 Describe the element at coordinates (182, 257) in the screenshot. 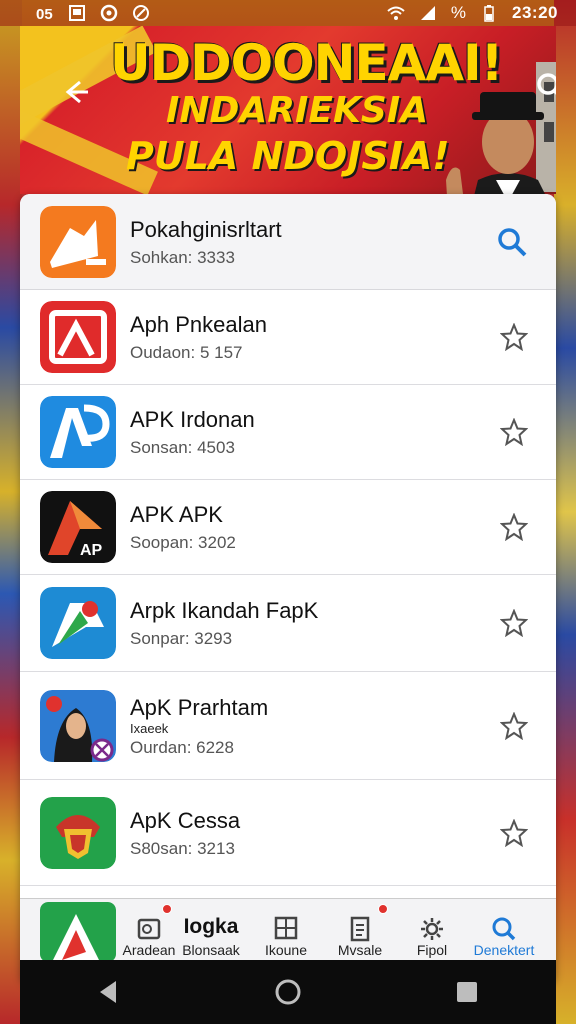

I see `featured-app-subtitle: Sohkan: 3333` at that location.